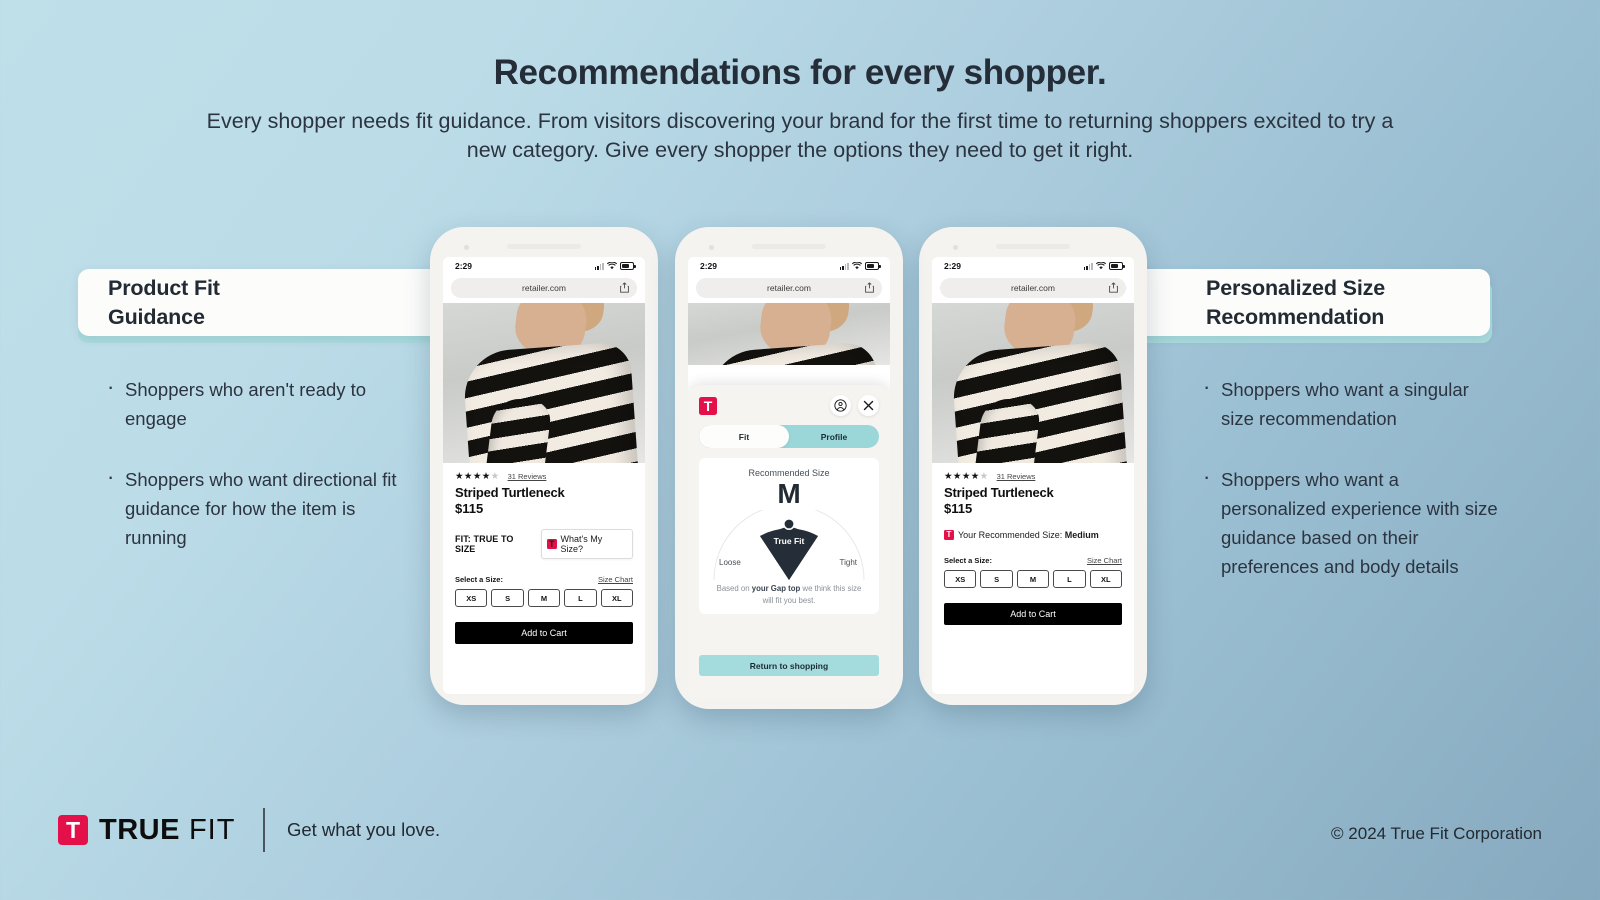 This screenshot has height=900, width=1600. What do you see at coordinates (212, 829) in the screenshot?
I see `logo-word-fit: FIT` at bounding box center [212, 829].